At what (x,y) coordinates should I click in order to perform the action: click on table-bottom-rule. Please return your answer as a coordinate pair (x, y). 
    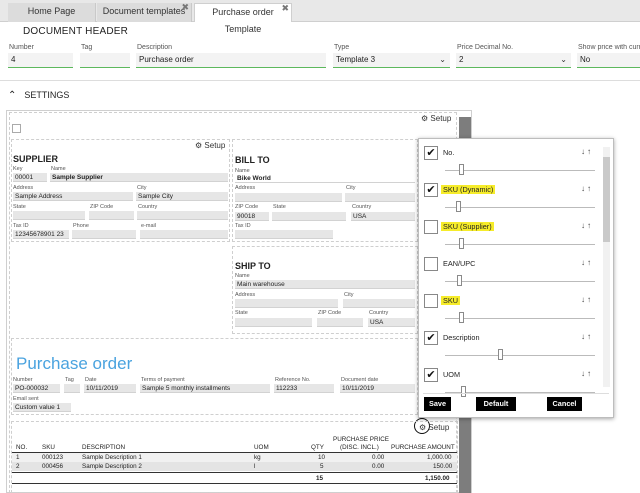
    Looking at the image, I should click on (234, 483).